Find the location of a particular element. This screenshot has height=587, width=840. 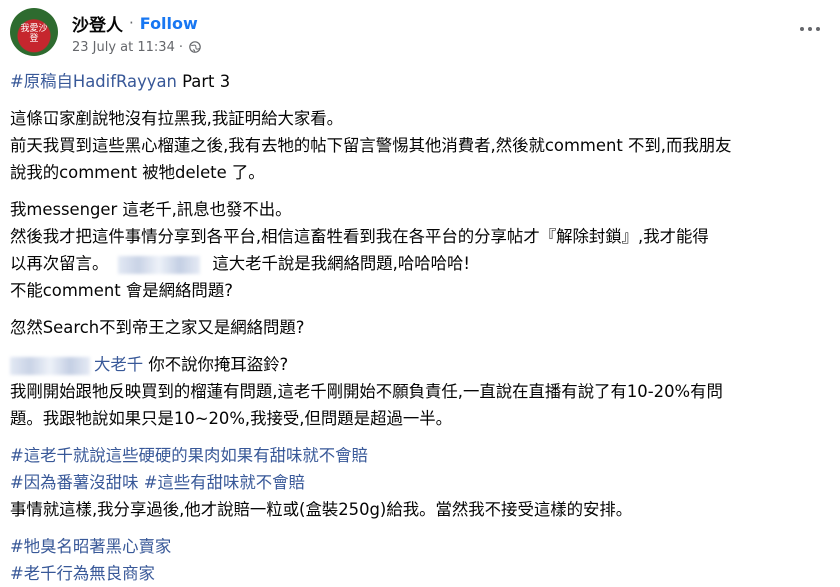

hashtag-line: #老千行為無良商家 is located at coordinates (417, 573).